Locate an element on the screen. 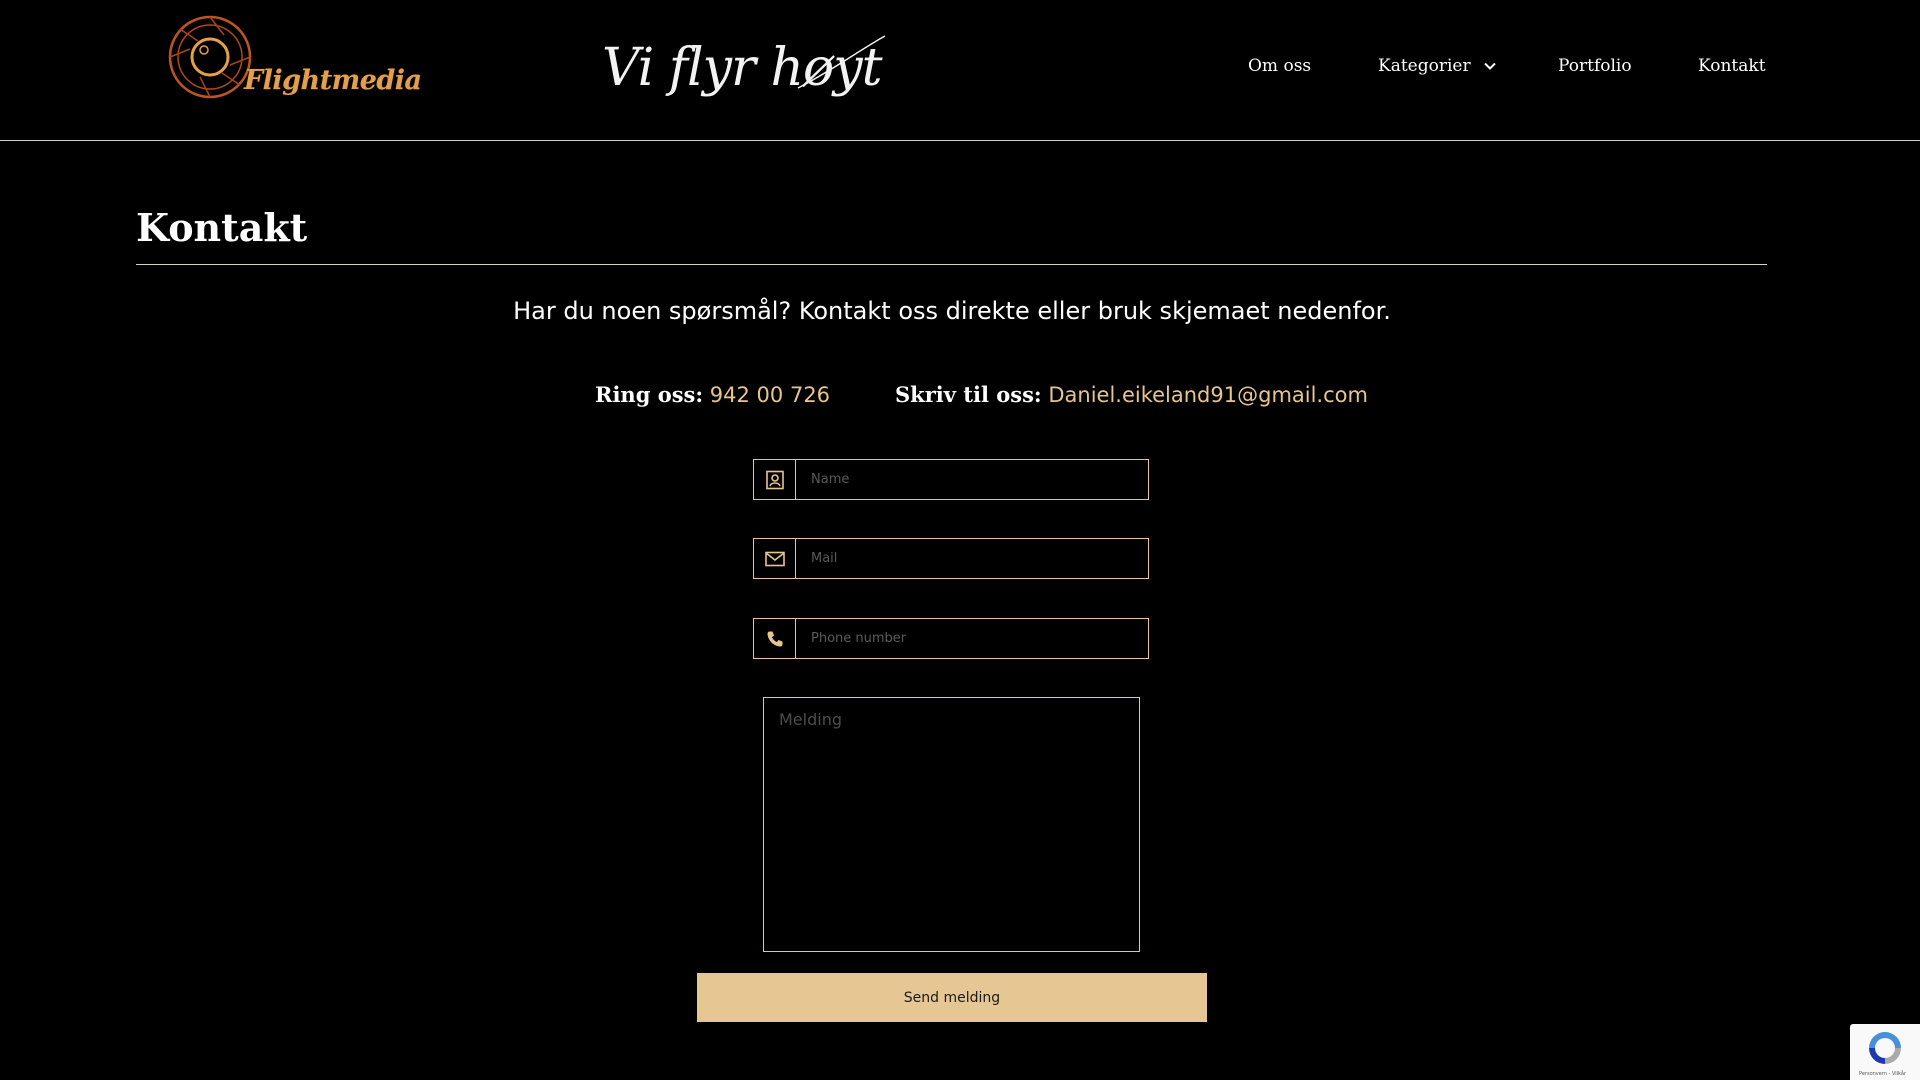 This screenshot has width=1920, height=1080. nav-kontakt: Kontakt is located at coordinates (1732, 66).